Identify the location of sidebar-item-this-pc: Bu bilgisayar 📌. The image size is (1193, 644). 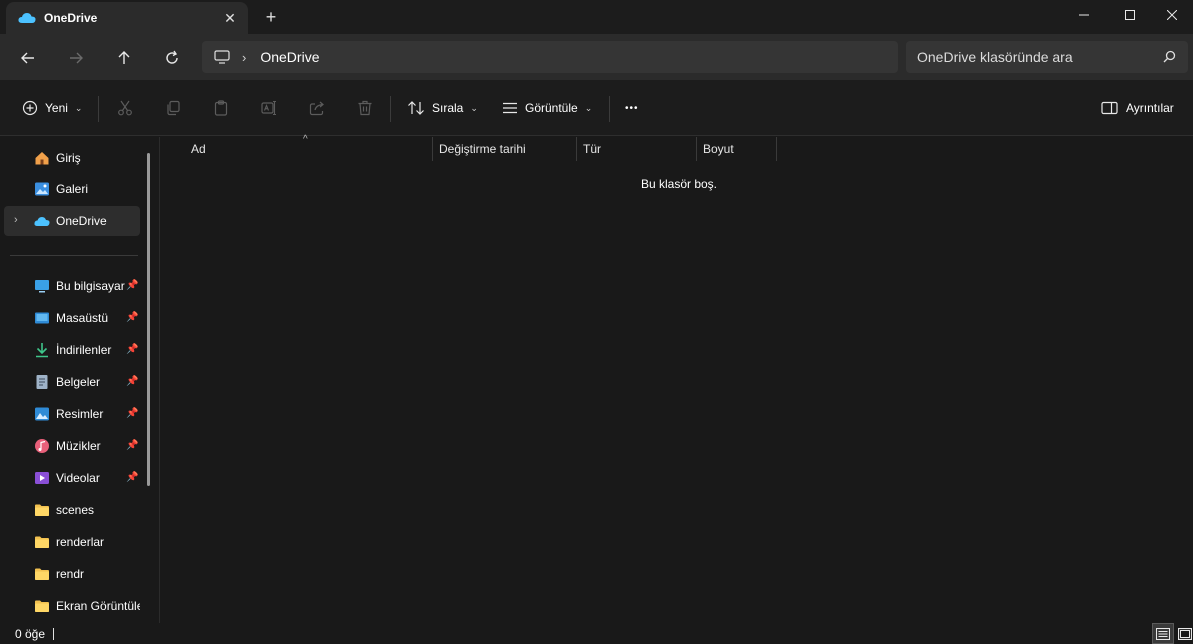
(72, 286).